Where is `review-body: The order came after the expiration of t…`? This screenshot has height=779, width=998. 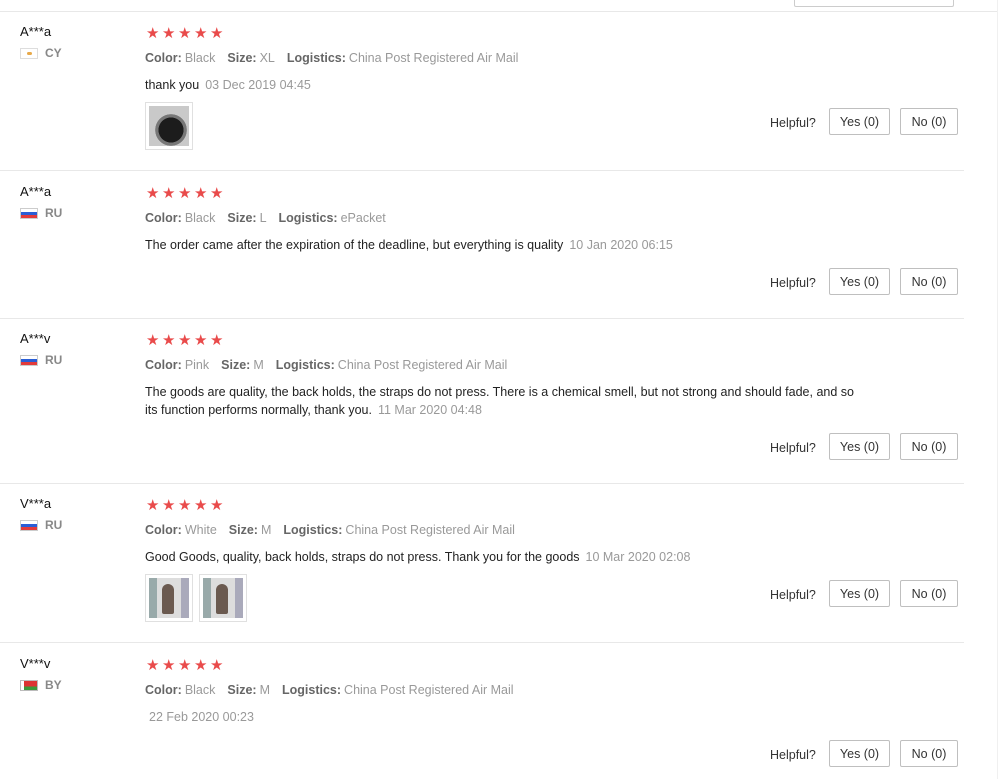
review-body: The order came after the expiration of t… is located at coordinates (354, 245).